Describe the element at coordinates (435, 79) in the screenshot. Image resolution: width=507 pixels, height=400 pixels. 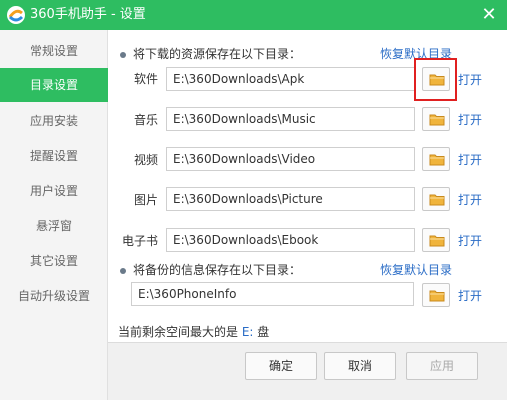
I see `highlight-box` at that location.